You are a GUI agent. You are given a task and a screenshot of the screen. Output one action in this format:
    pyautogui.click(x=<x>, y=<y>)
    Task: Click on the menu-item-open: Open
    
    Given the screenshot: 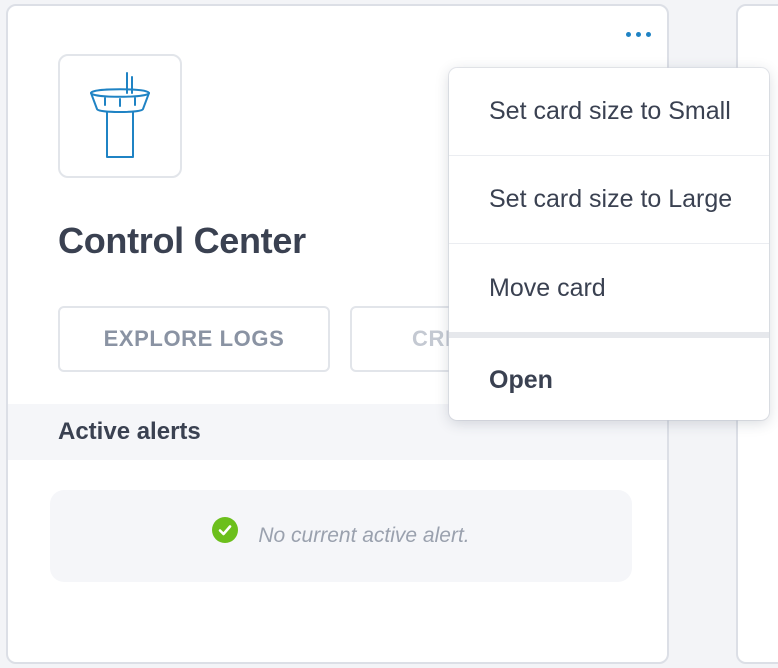 What is the action you would take?
    pyautogui.click(x=609, y=379)
    